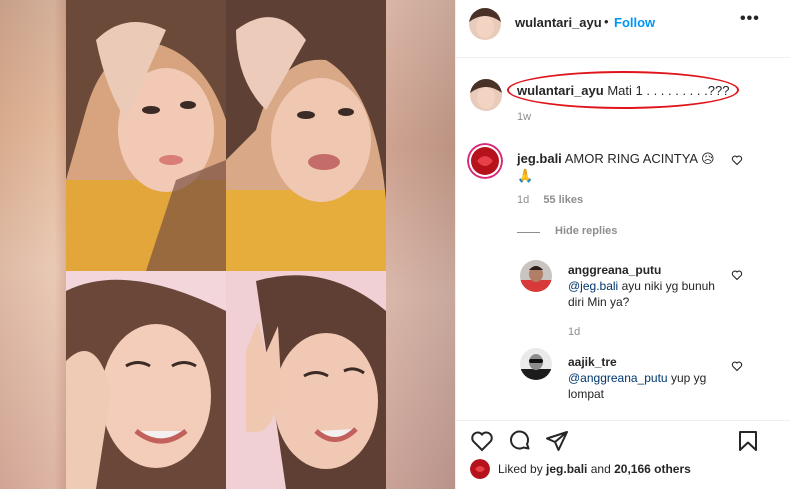  I want to click on likes-user: jeg.bali, so click(566, 469).